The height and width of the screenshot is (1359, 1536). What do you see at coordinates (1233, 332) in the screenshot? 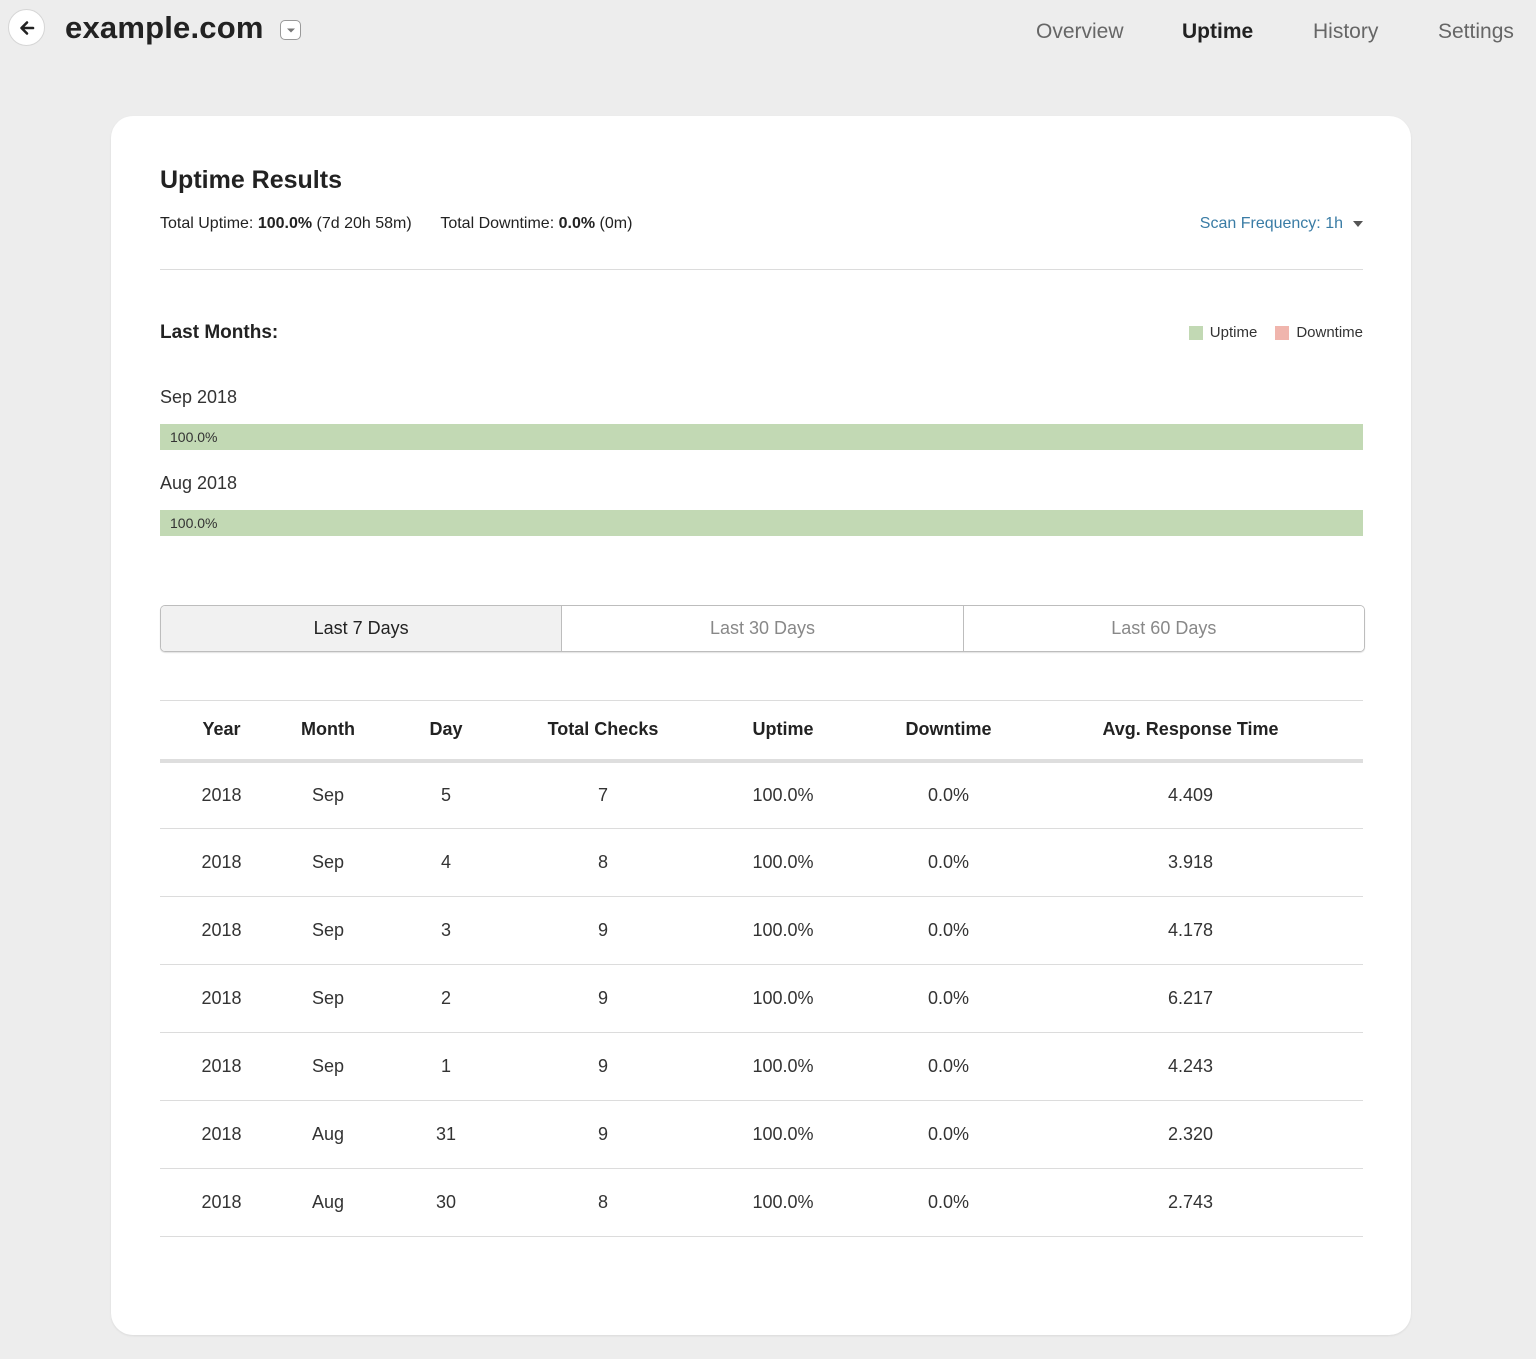
I see `legend-uptime-label: Uptime` at bounding box center [1233, 332].